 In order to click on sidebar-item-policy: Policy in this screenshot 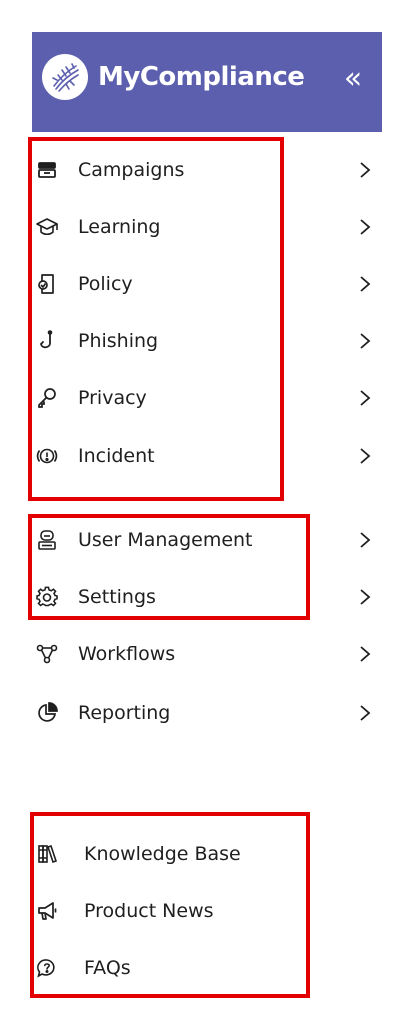, I will do `click(202, 284)`.